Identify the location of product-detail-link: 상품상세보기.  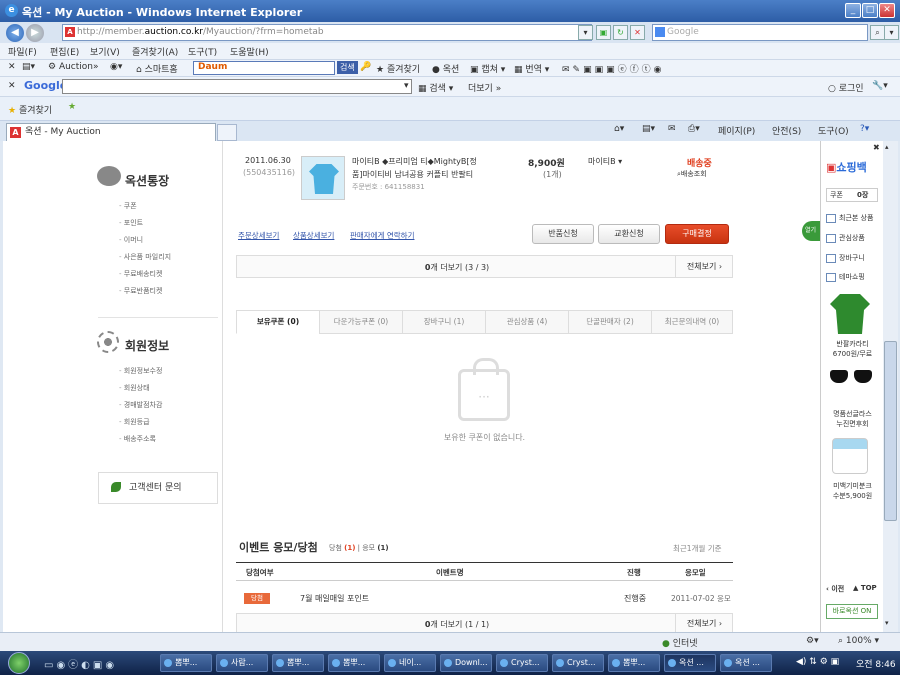
(313, 235).